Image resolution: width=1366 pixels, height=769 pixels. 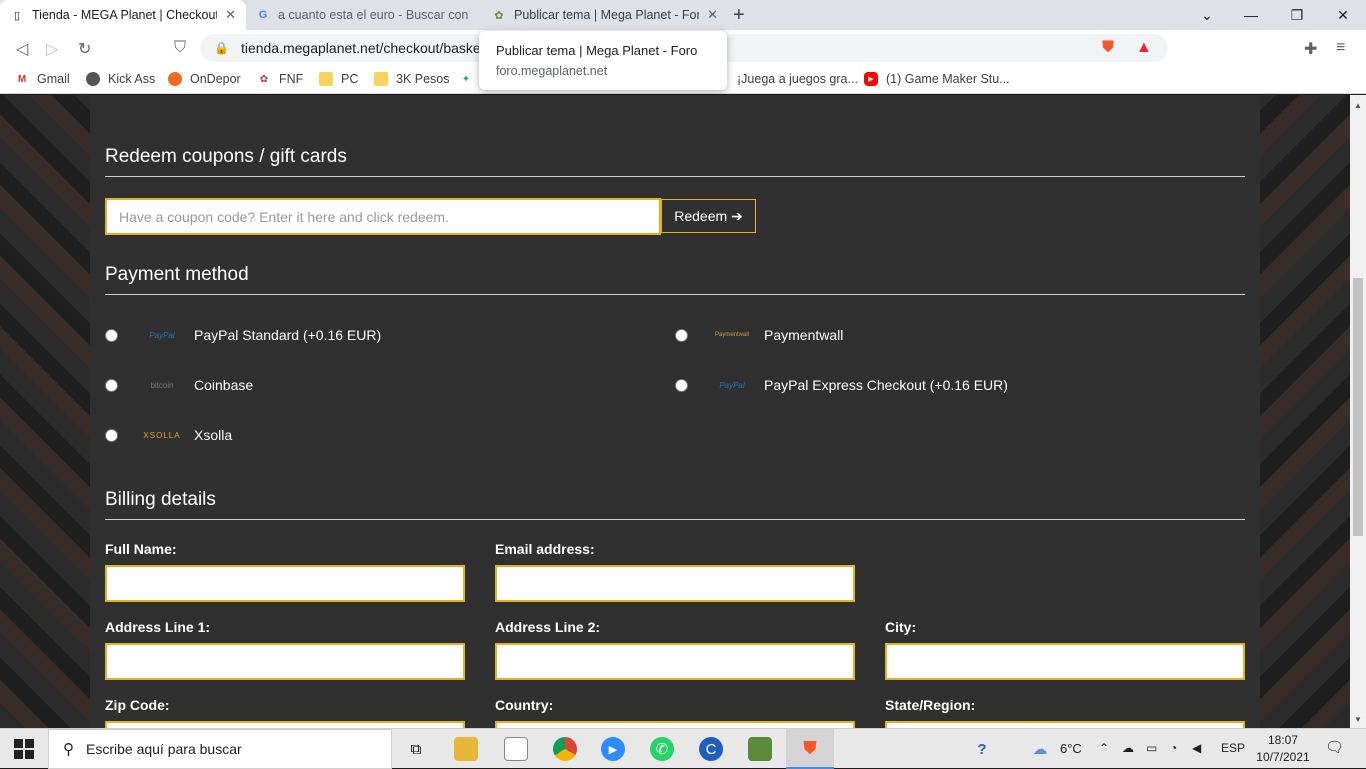 I want to click on minimize-button: —, so click(x=1251, y=15).